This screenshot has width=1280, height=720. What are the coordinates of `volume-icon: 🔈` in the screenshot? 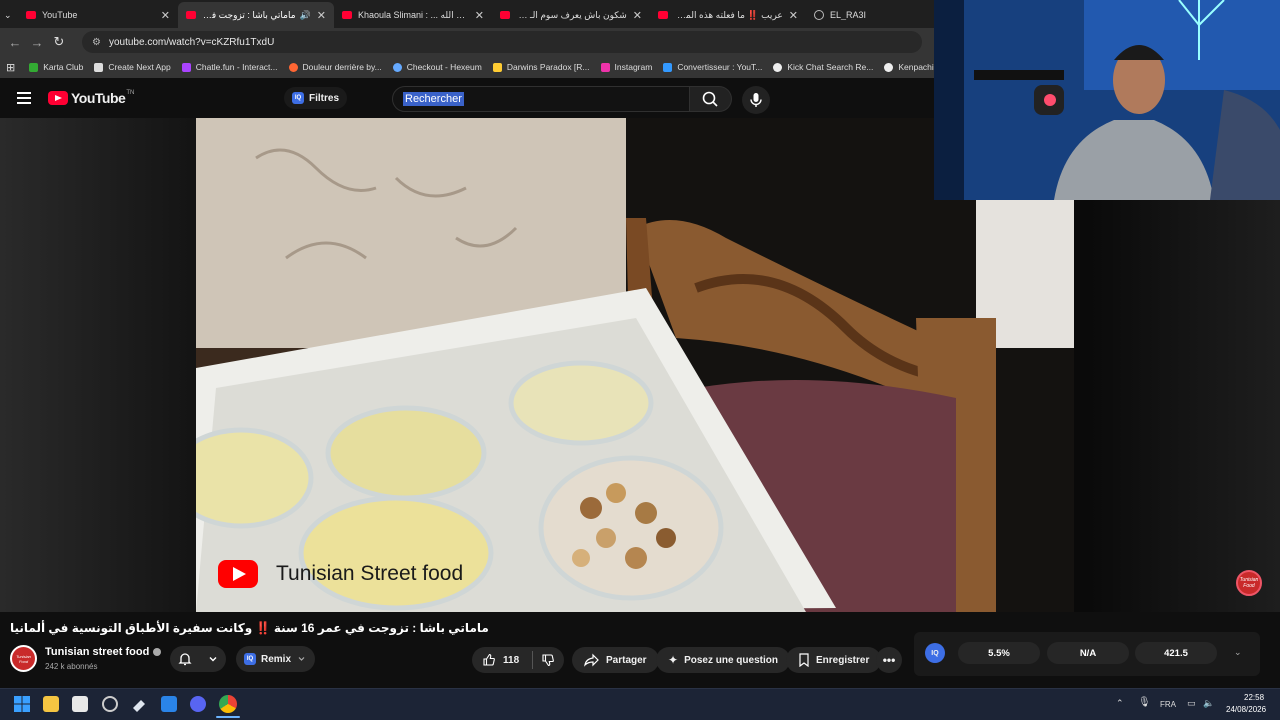 It's located at (1208, 703).